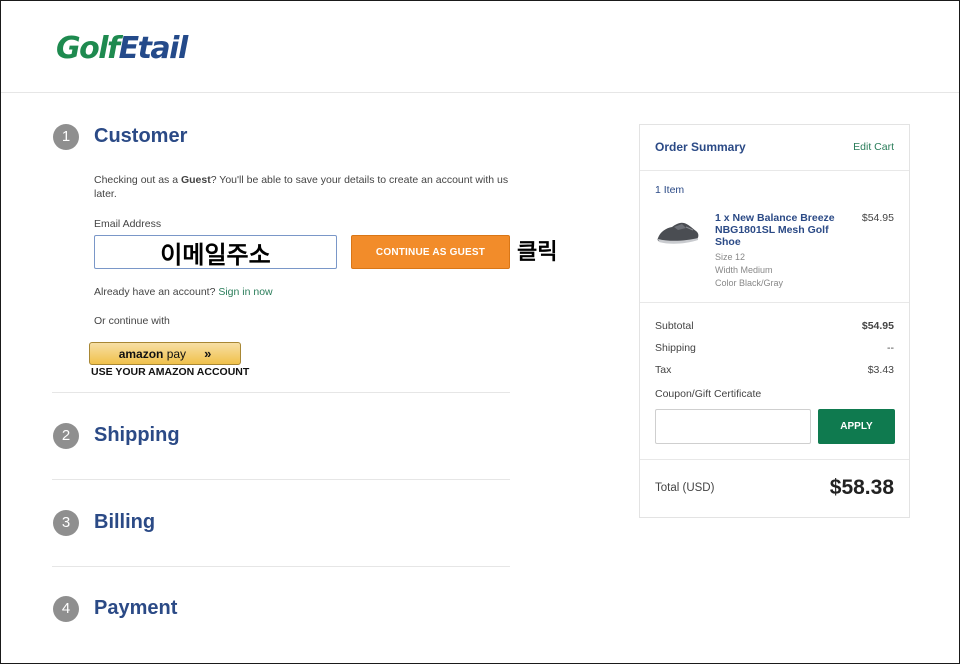 This screenshot has height=664, width=960. What do you see at coordinates (685, 488) in the screenshot?
I see `total-label: Total (USD)` at bounding box center [685, 488].